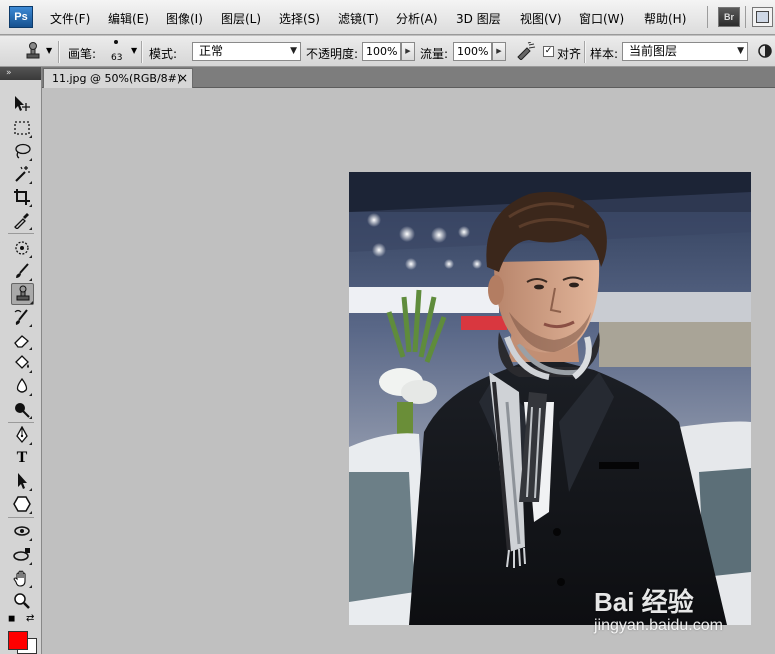 Image resolution: width=775 pixels, height=654 pixels. What do you see at coordinates (183, 78) in the screenshot?
I see `close-icon: ×` at bounding box center [183, 78].